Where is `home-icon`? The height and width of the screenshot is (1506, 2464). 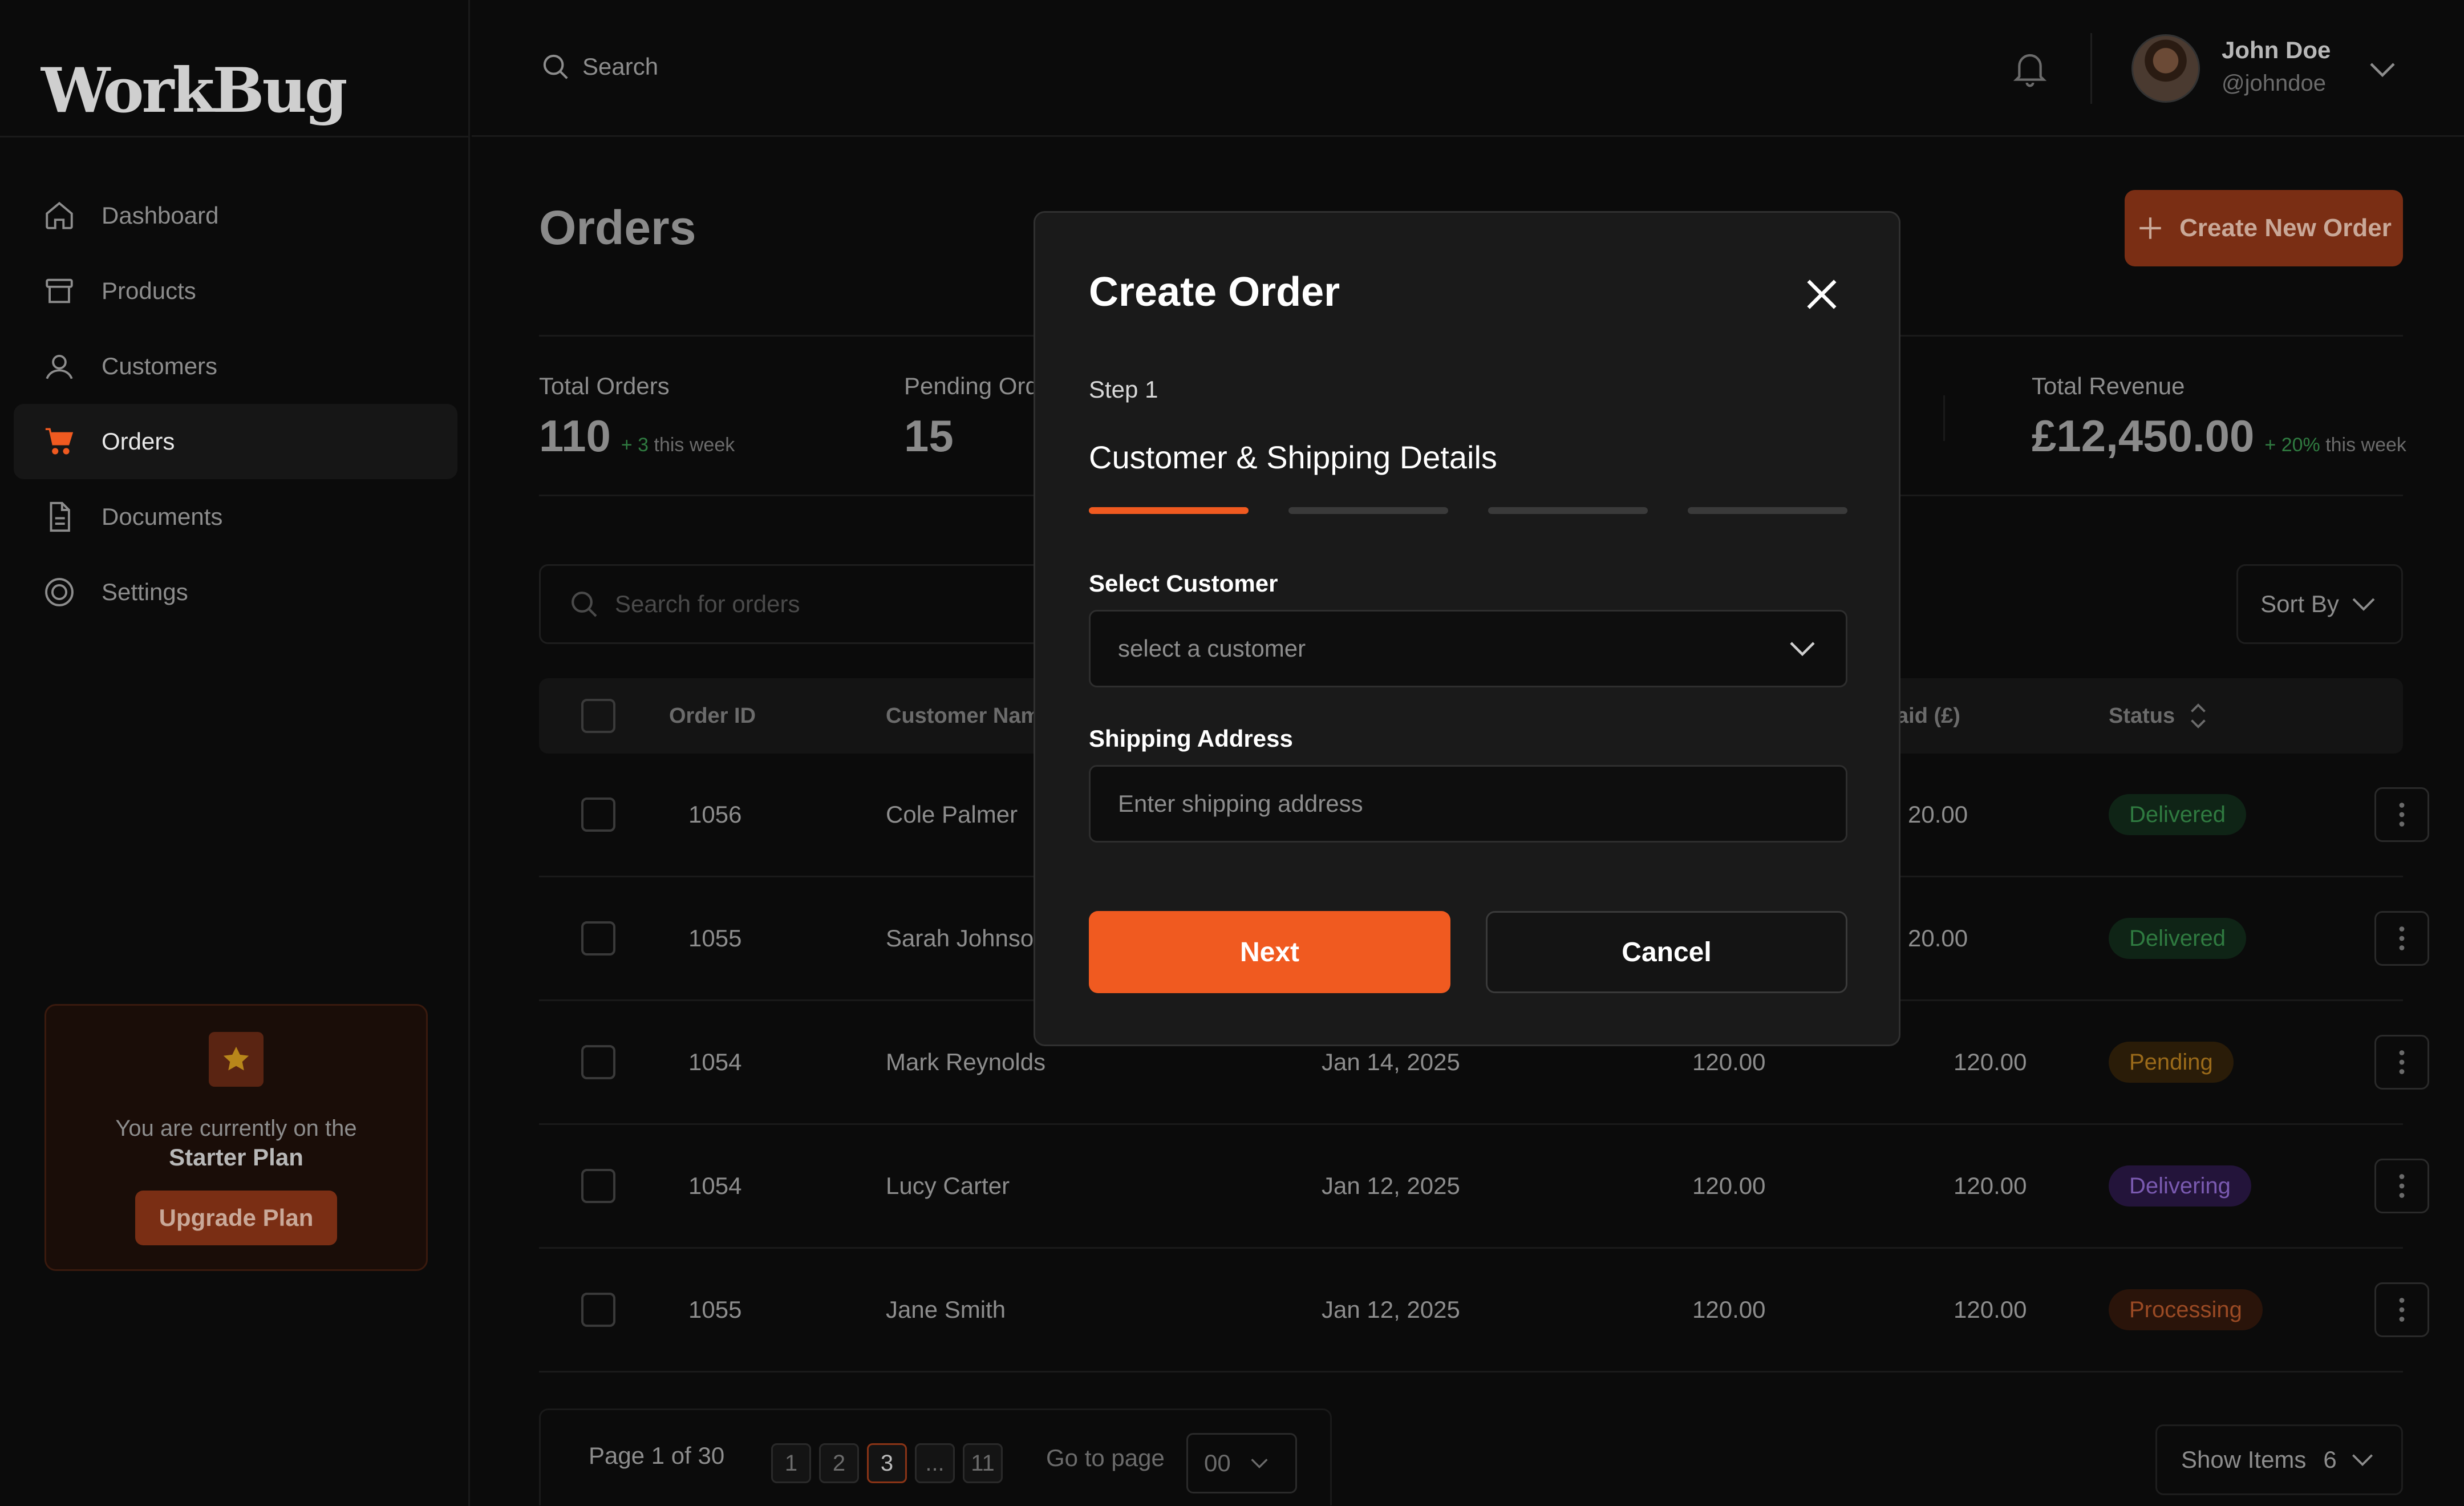 home-icon is located at coordinates (59, 216).